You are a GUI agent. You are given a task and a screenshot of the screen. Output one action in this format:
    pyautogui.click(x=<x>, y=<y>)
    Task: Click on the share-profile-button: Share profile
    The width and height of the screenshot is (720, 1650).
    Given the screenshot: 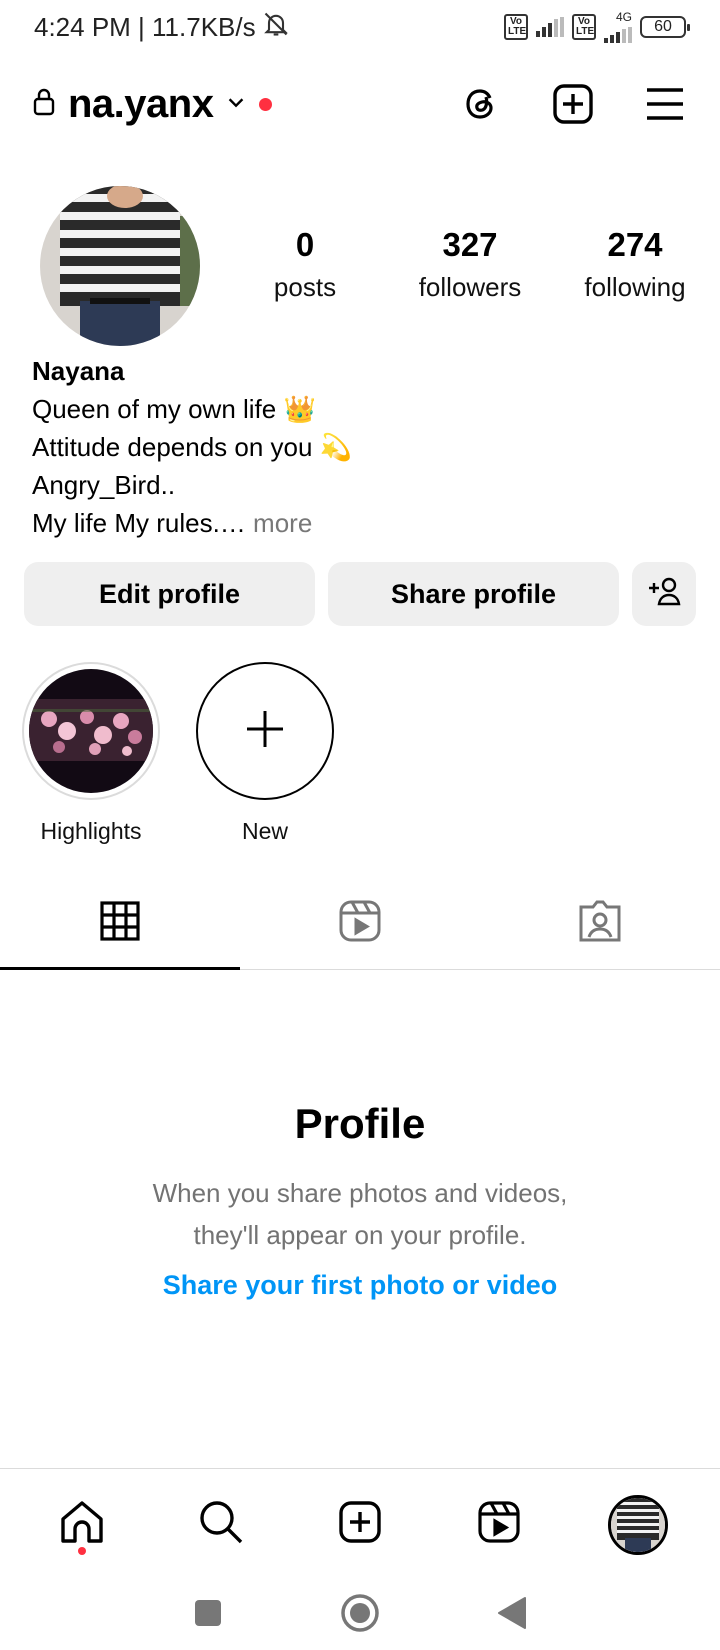 What is the action you would take?
    pyautogui.click(x=473, y=594)
    